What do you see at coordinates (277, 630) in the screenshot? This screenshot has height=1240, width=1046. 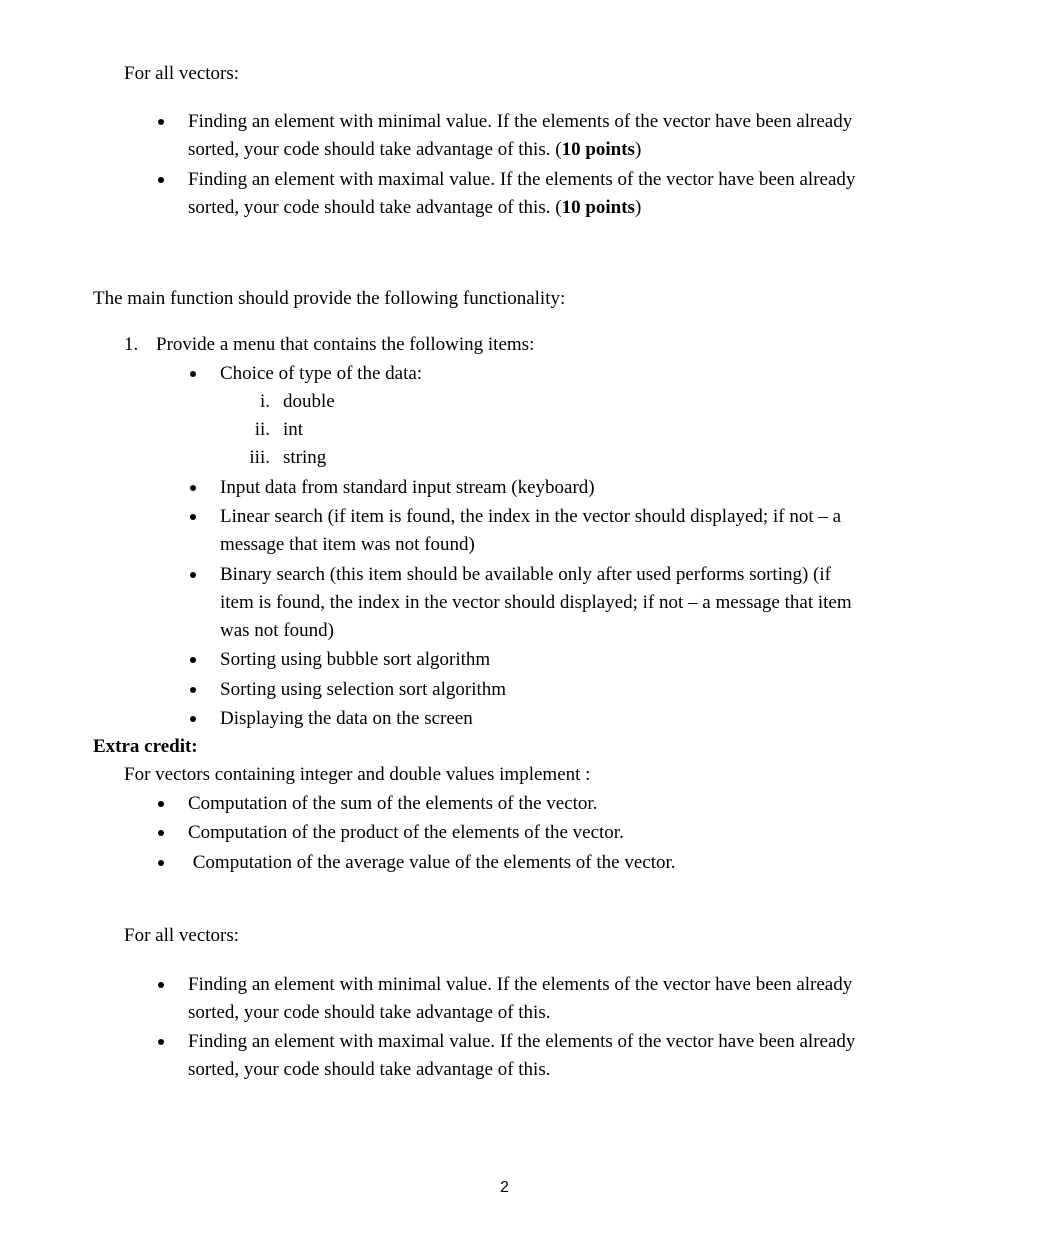 I see `menu-item-text: was not found)` at bounding box center [277, 630].